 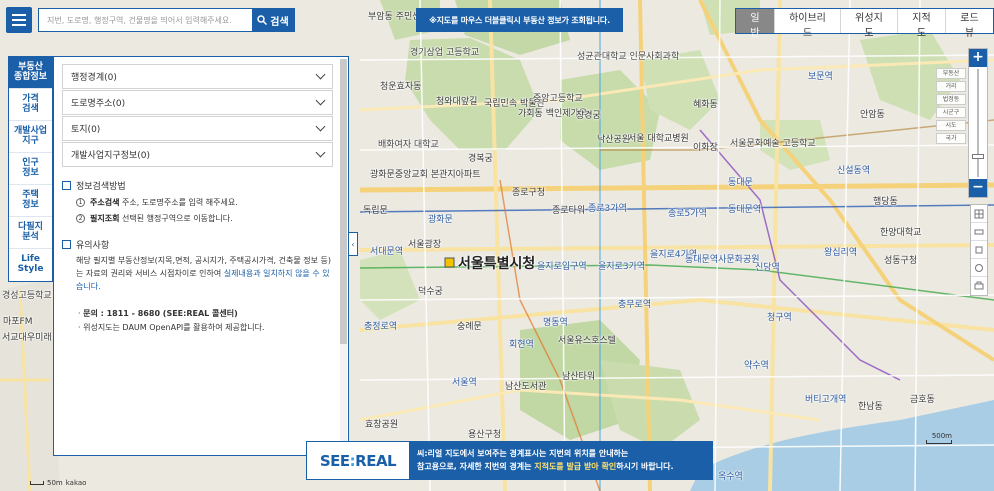 I want to click on search-step: 1 주소검색 주소, 도로명주소를 입력 해주세요., so click(x=204, y=202).